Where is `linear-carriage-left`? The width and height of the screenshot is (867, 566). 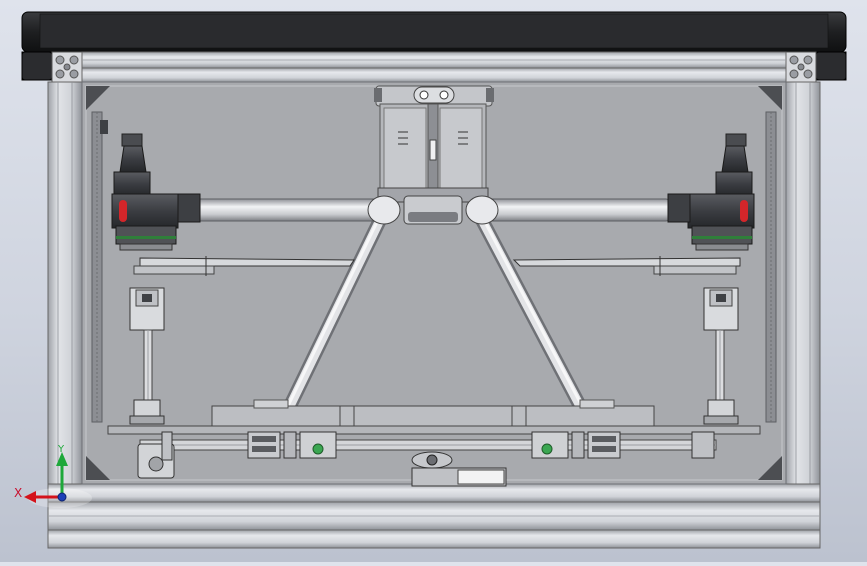 linear-carriage-left is located at coordinates (292, 445).